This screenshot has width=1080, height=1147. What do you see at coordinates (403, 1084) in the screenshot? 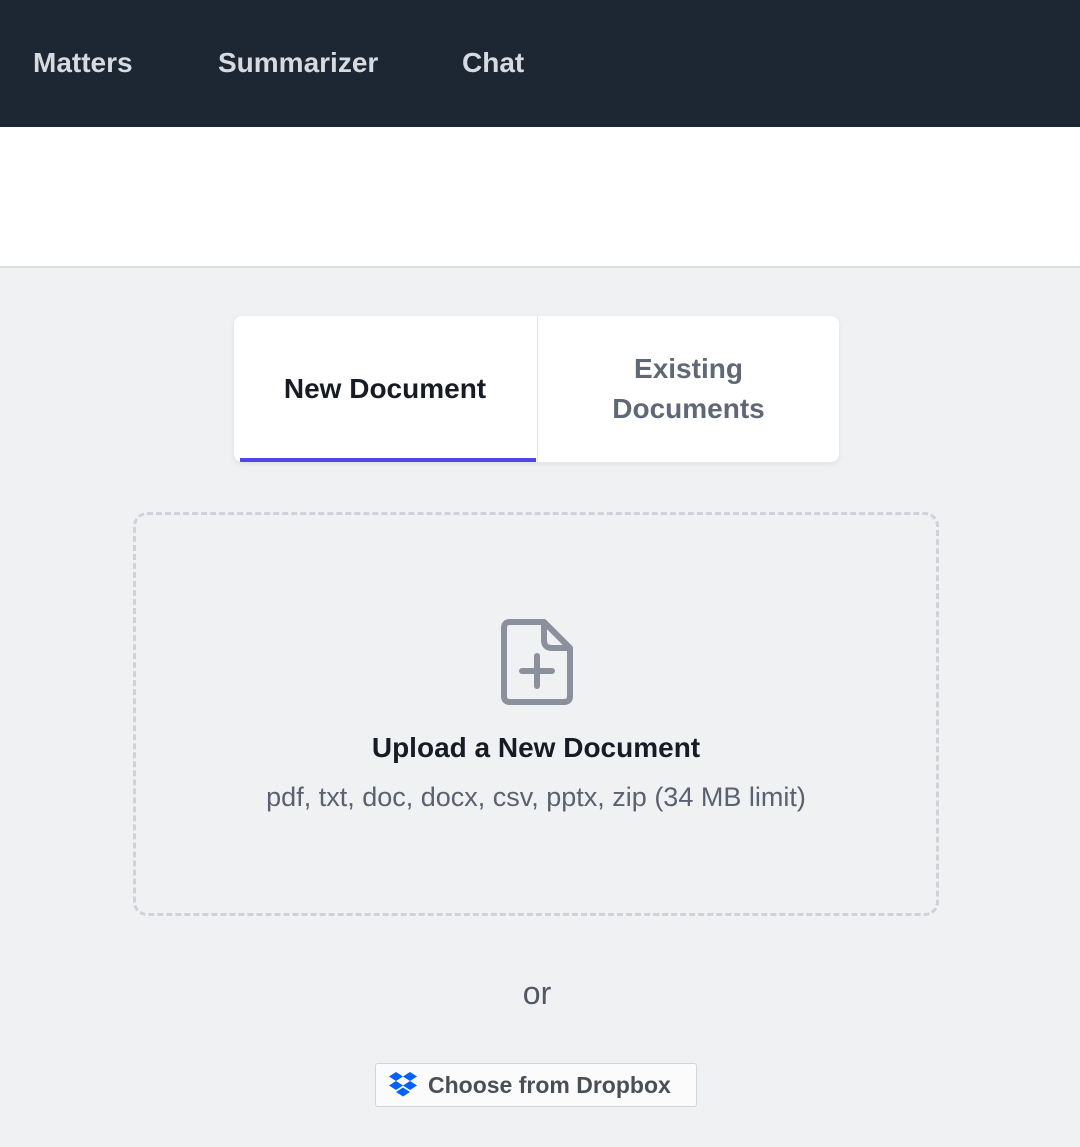
I see `dropbox-icon` at bounding box center [403, 1084].